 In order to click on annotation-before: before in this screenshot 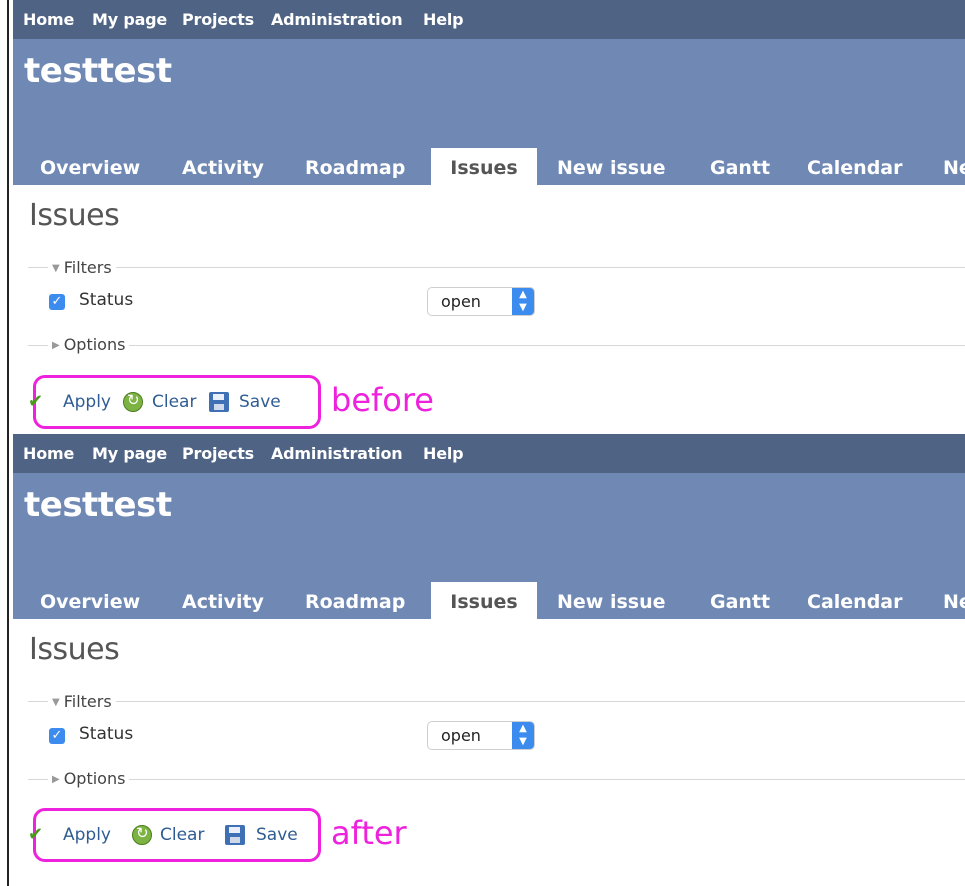, I will do `click(382, 400)`.